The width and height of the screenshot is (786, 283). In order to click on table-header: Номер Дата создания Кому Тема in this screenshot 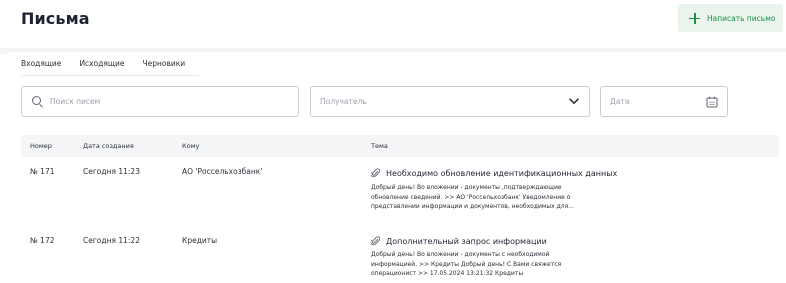, I will do `click(400, 146)`.